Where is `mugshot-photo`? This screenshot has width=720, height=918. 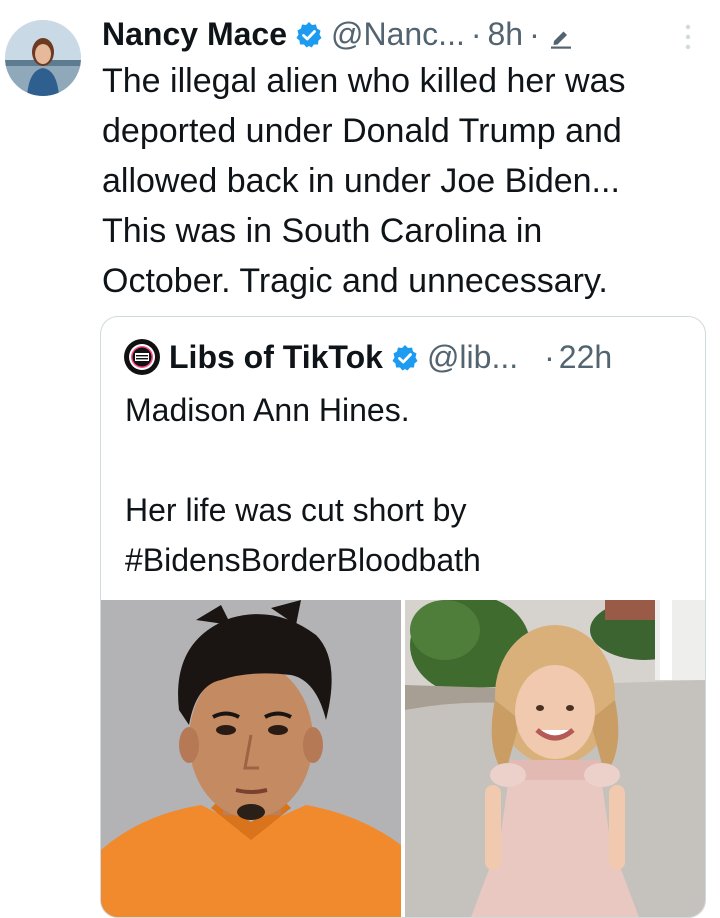
mugshot-photo is located at coordinates (251, 758).